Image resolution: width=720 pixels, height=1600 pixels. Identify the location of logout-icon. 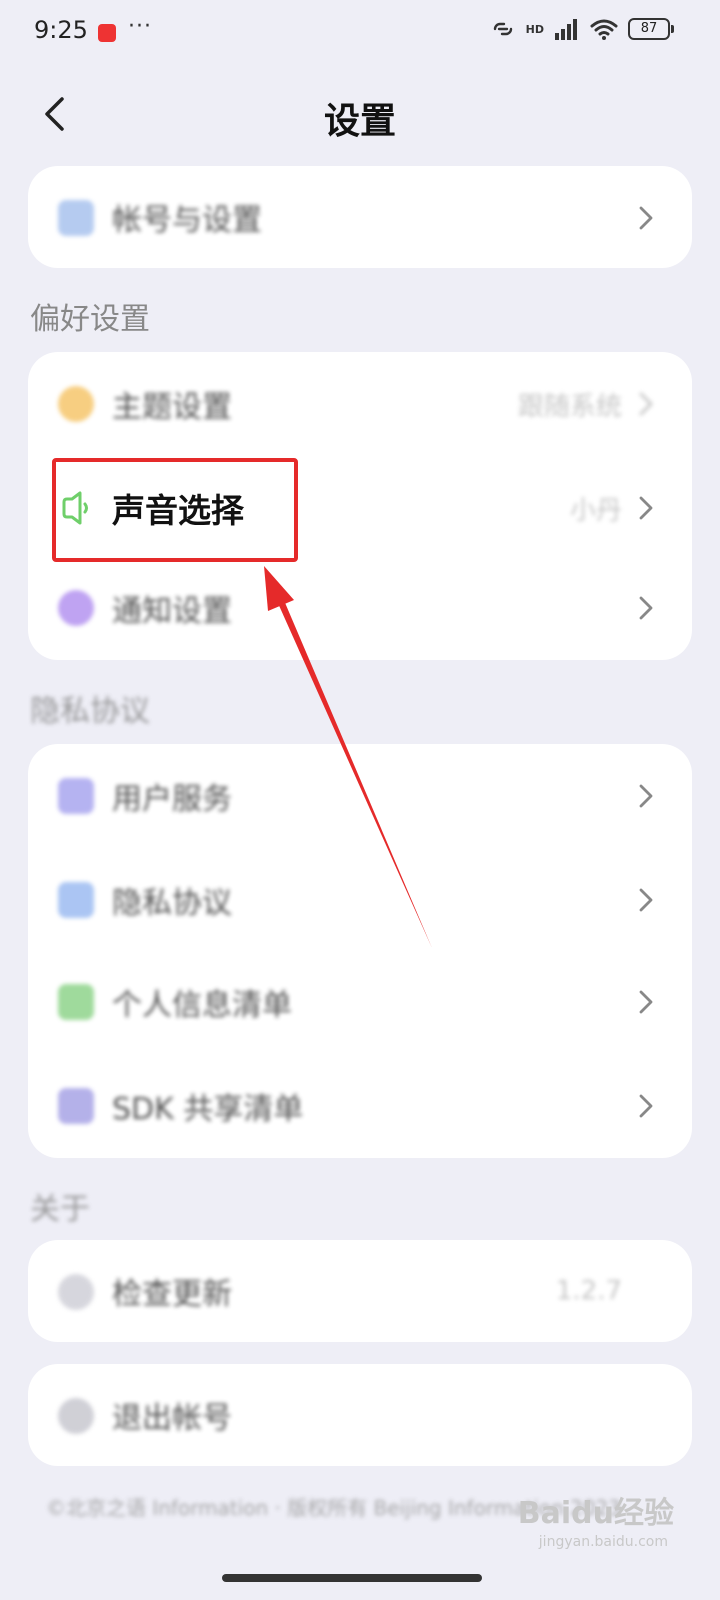
(76, 1416).